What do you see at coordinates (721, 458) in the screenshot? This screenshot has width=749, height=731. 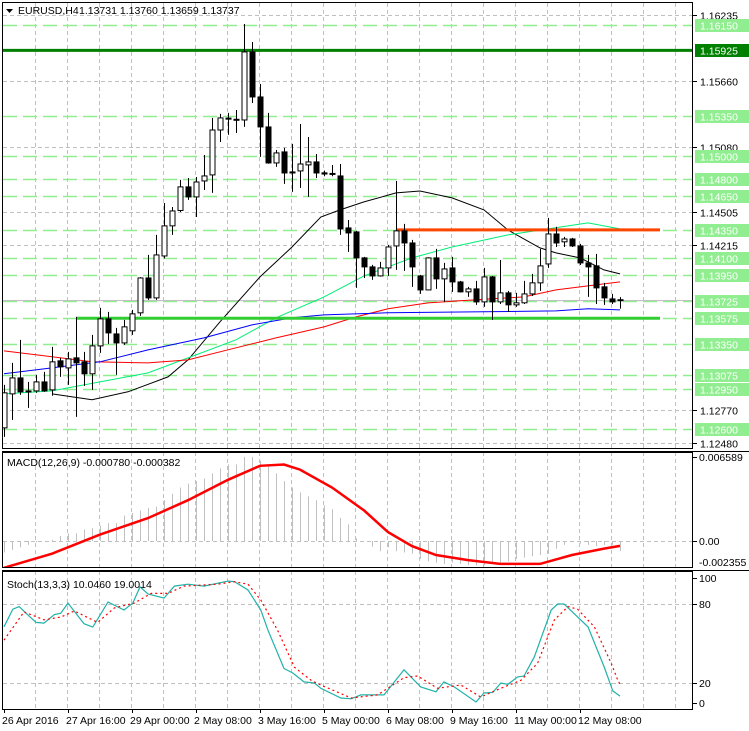 I see `macd-axis-label: 0.006589` at bounding box center [721, 458].